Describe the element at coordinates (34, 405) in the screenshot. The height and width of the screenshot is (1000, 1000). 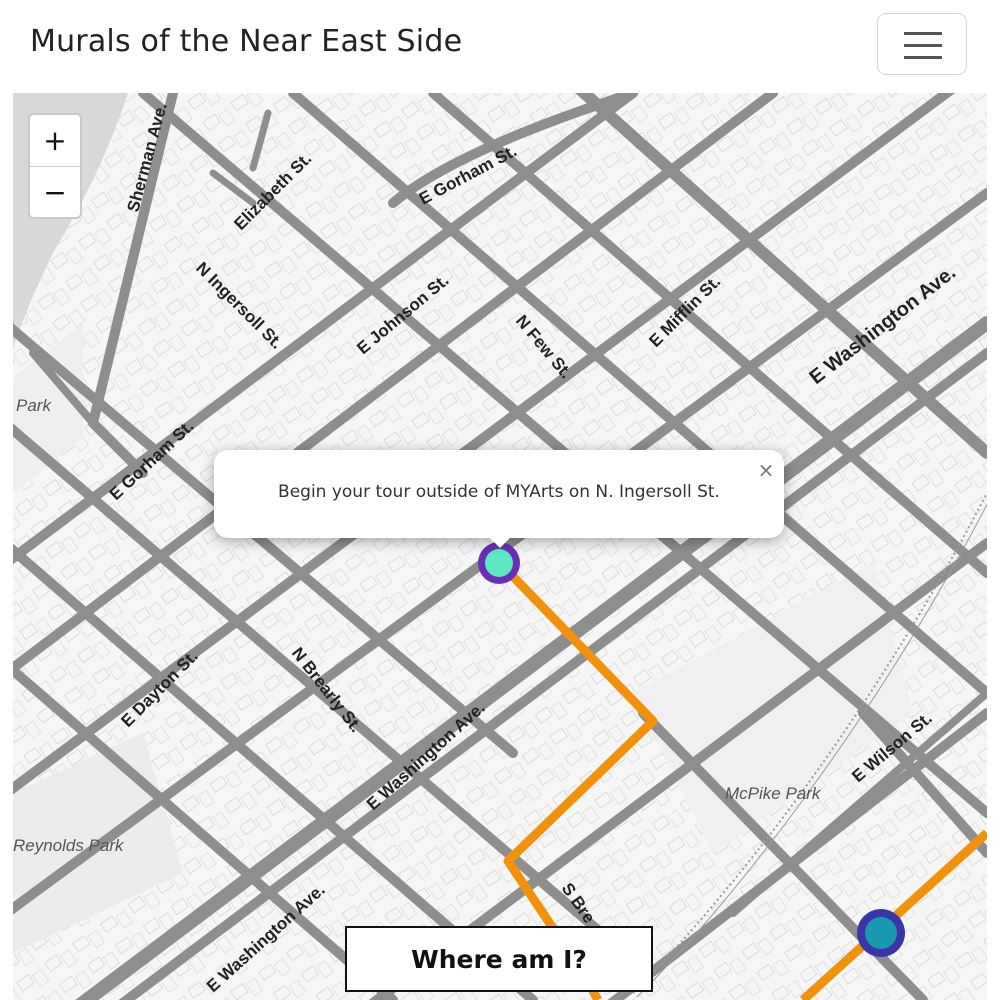
I see `park-label: Park` at that location.